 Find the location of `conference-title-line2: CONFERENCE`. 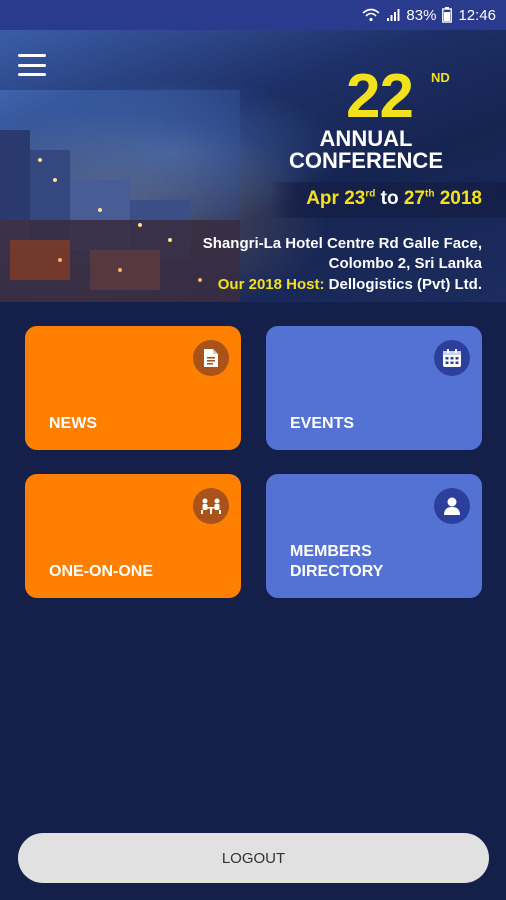

conference-title-line2: CONFERENCE is located at coordinates (365, 160).